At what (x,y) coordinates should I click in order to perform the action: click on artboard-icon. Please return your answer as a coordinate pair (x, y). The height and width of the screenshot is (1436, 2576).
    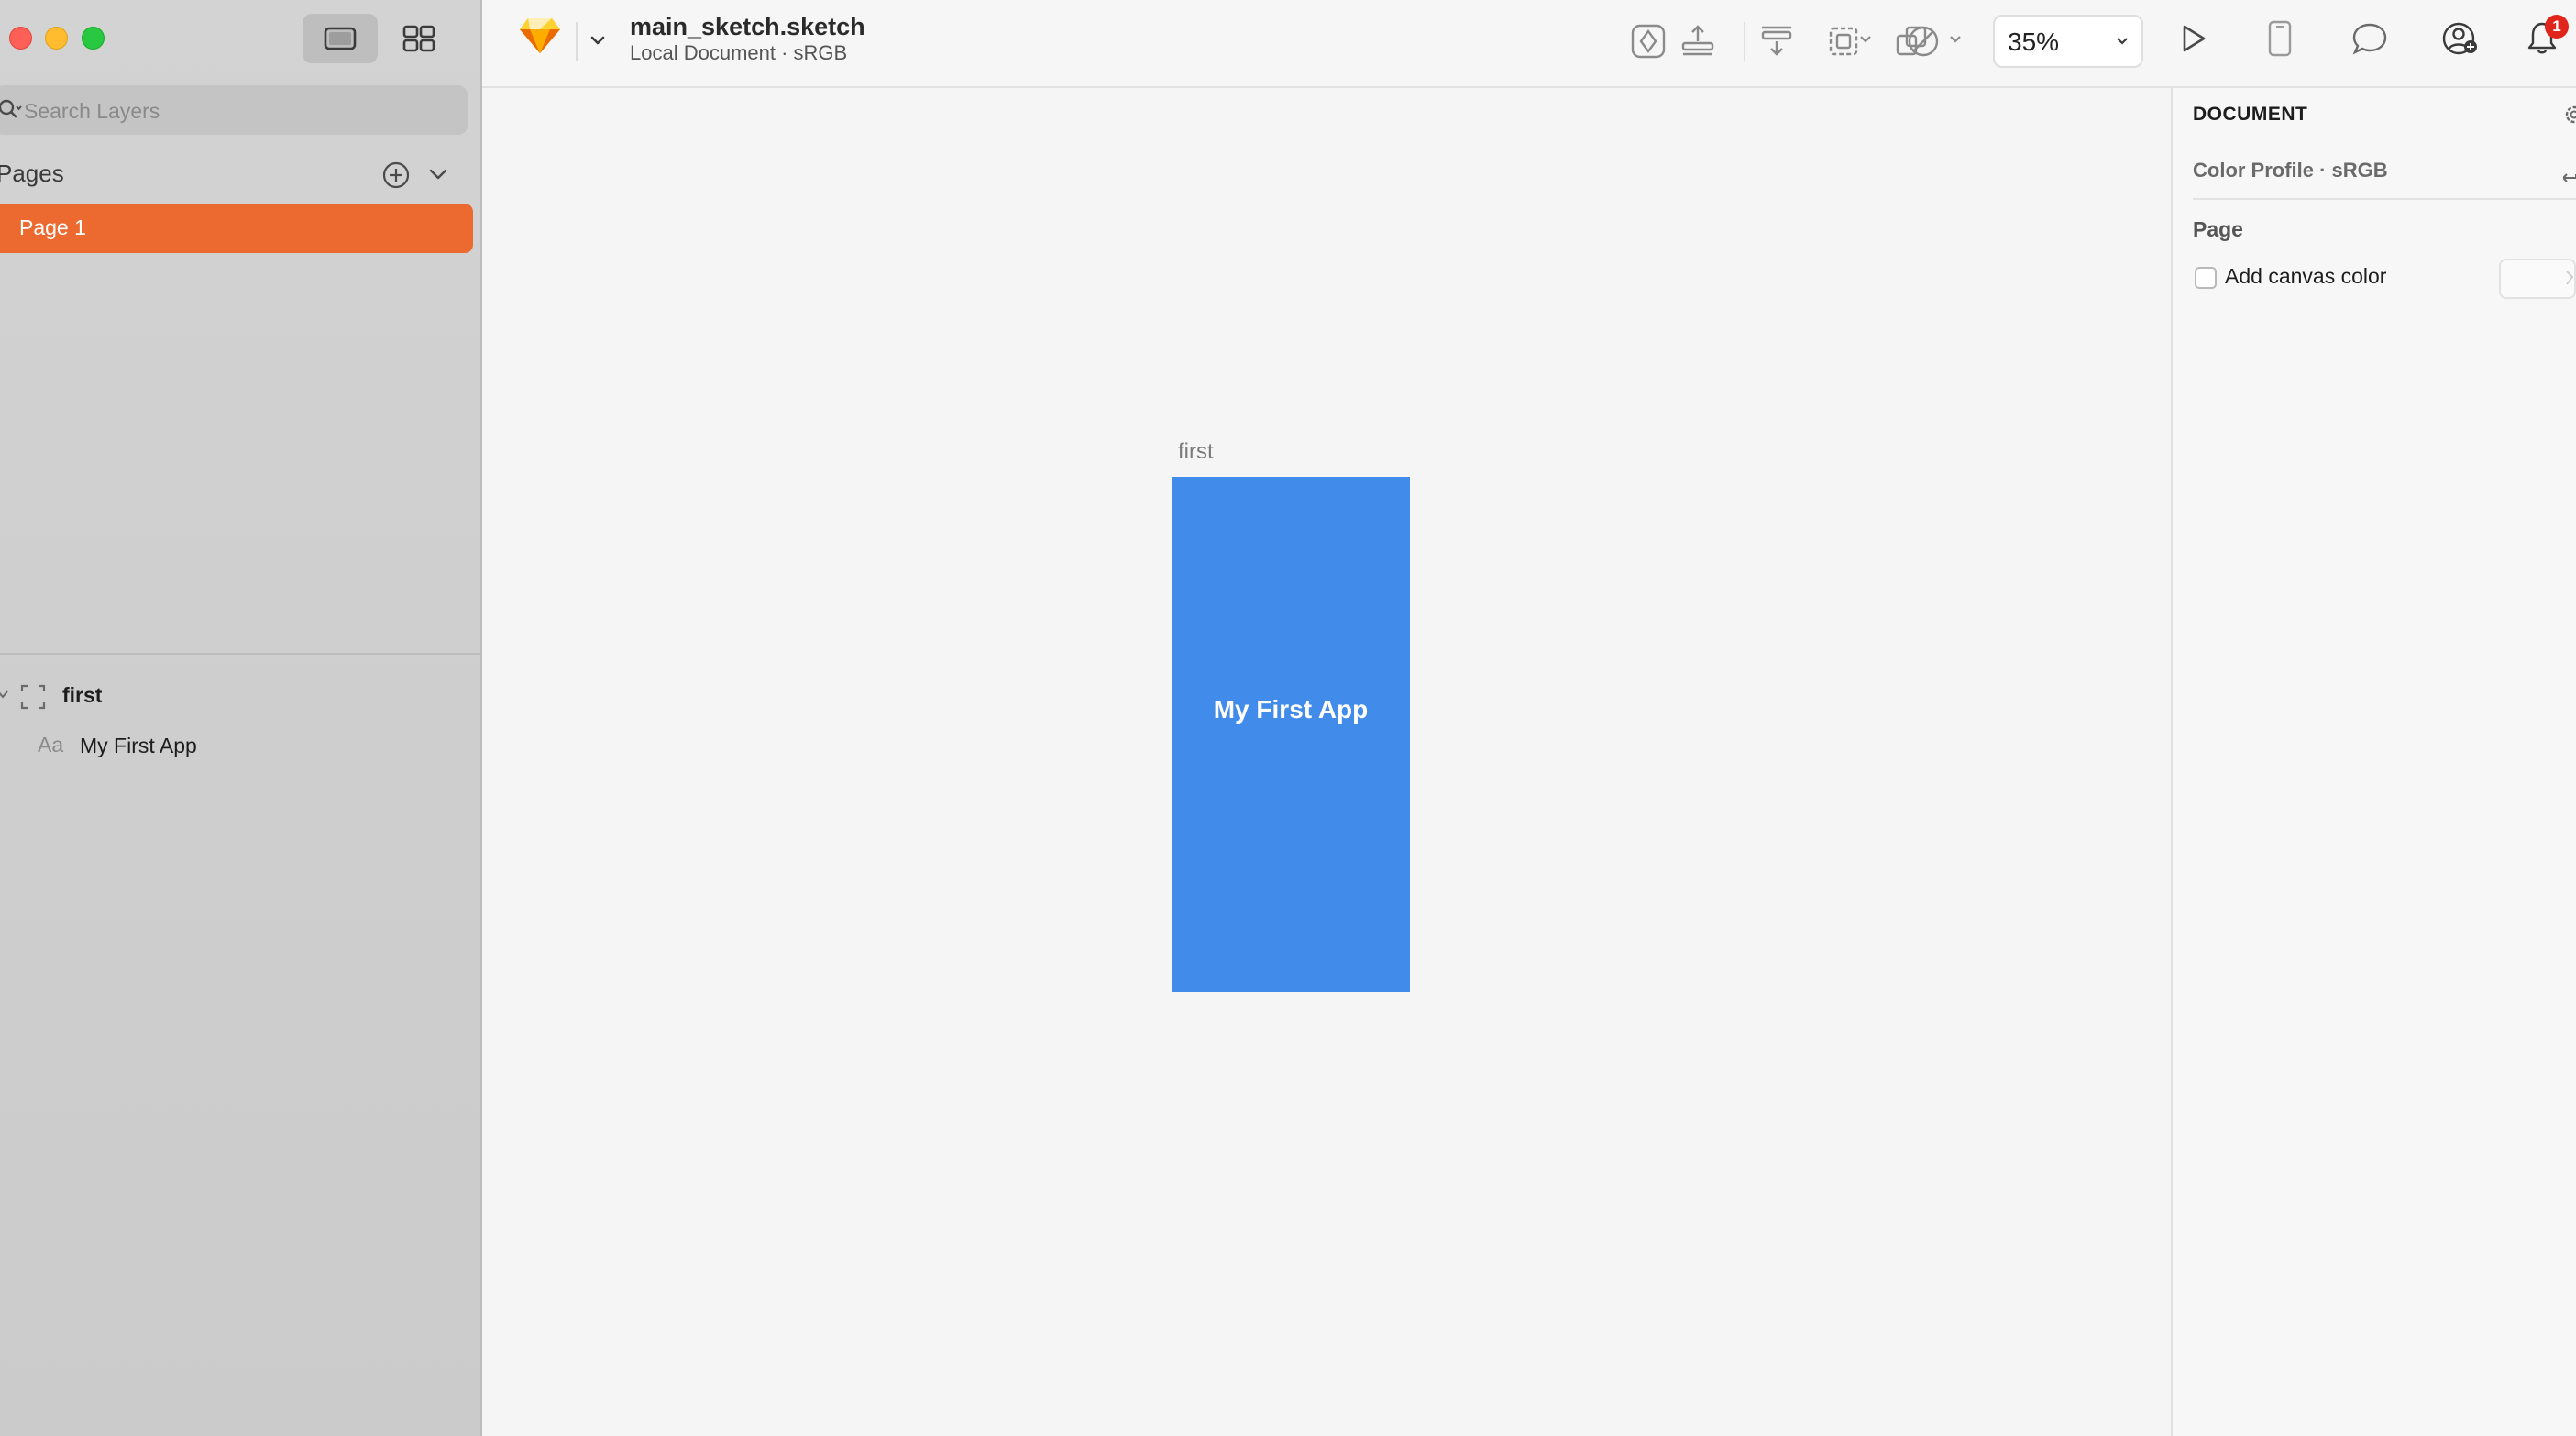
    Looking at the image, I should click on (33, 697).